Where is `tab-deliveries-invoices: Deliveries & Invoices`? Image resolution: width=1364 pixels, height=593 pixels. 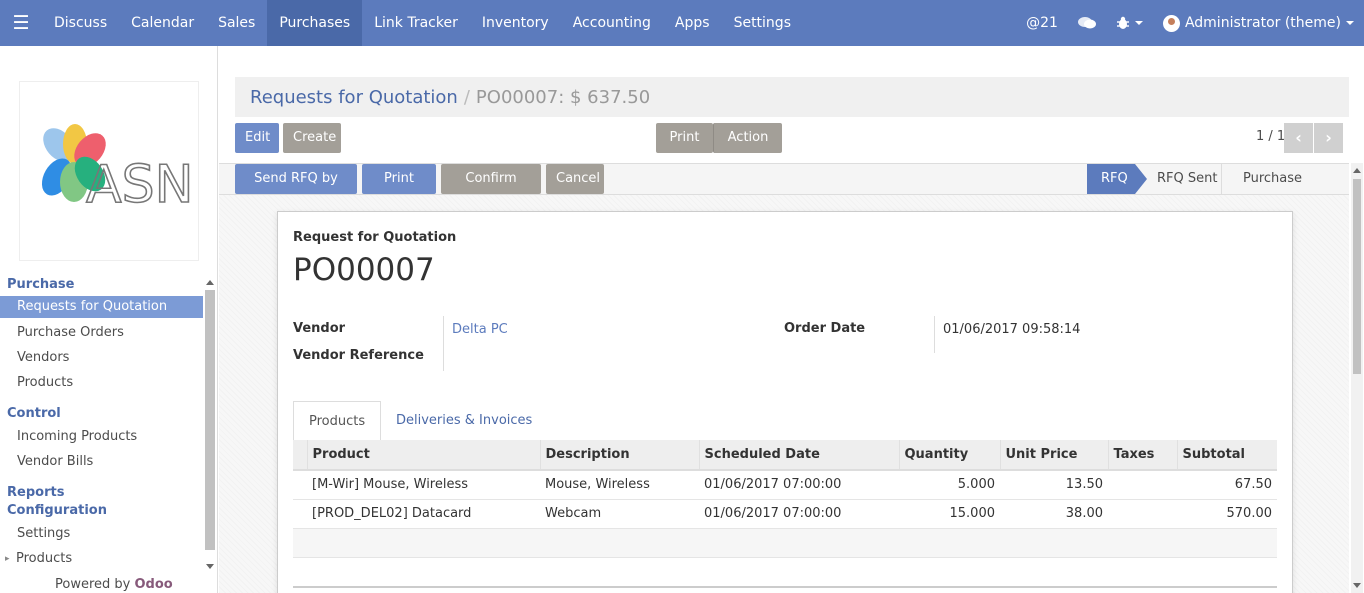 tab-deliveries-invoices: Deliveries & Invoices is located at coordinates (464, 421).